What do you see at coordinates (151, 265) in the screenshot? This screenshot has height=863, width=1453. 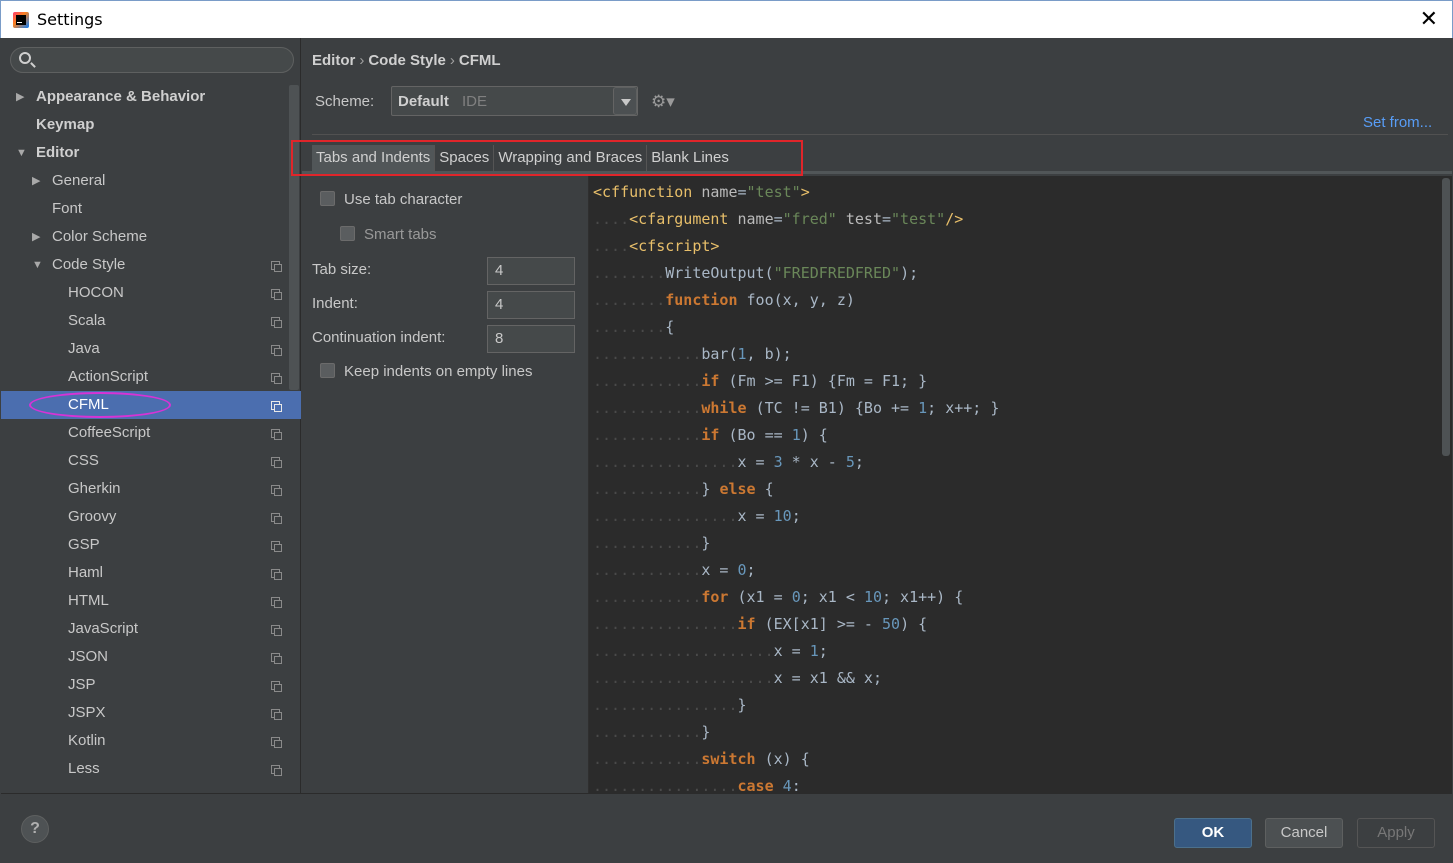 I see `tree-item-code-style: ▼ Code Style` at bounding box center [151, 265].